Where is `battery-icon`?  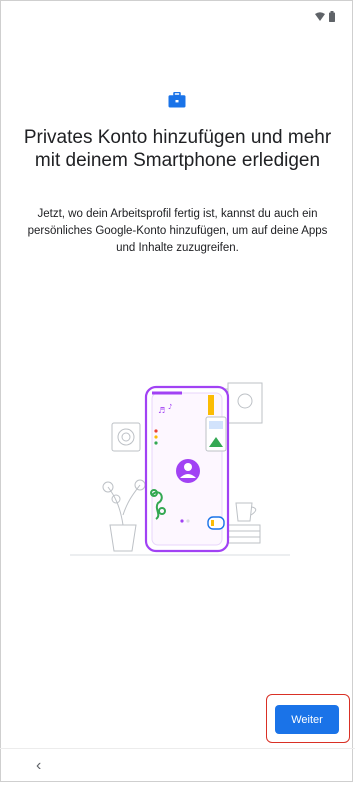
battery-icon is located at coordinates (332, 16).